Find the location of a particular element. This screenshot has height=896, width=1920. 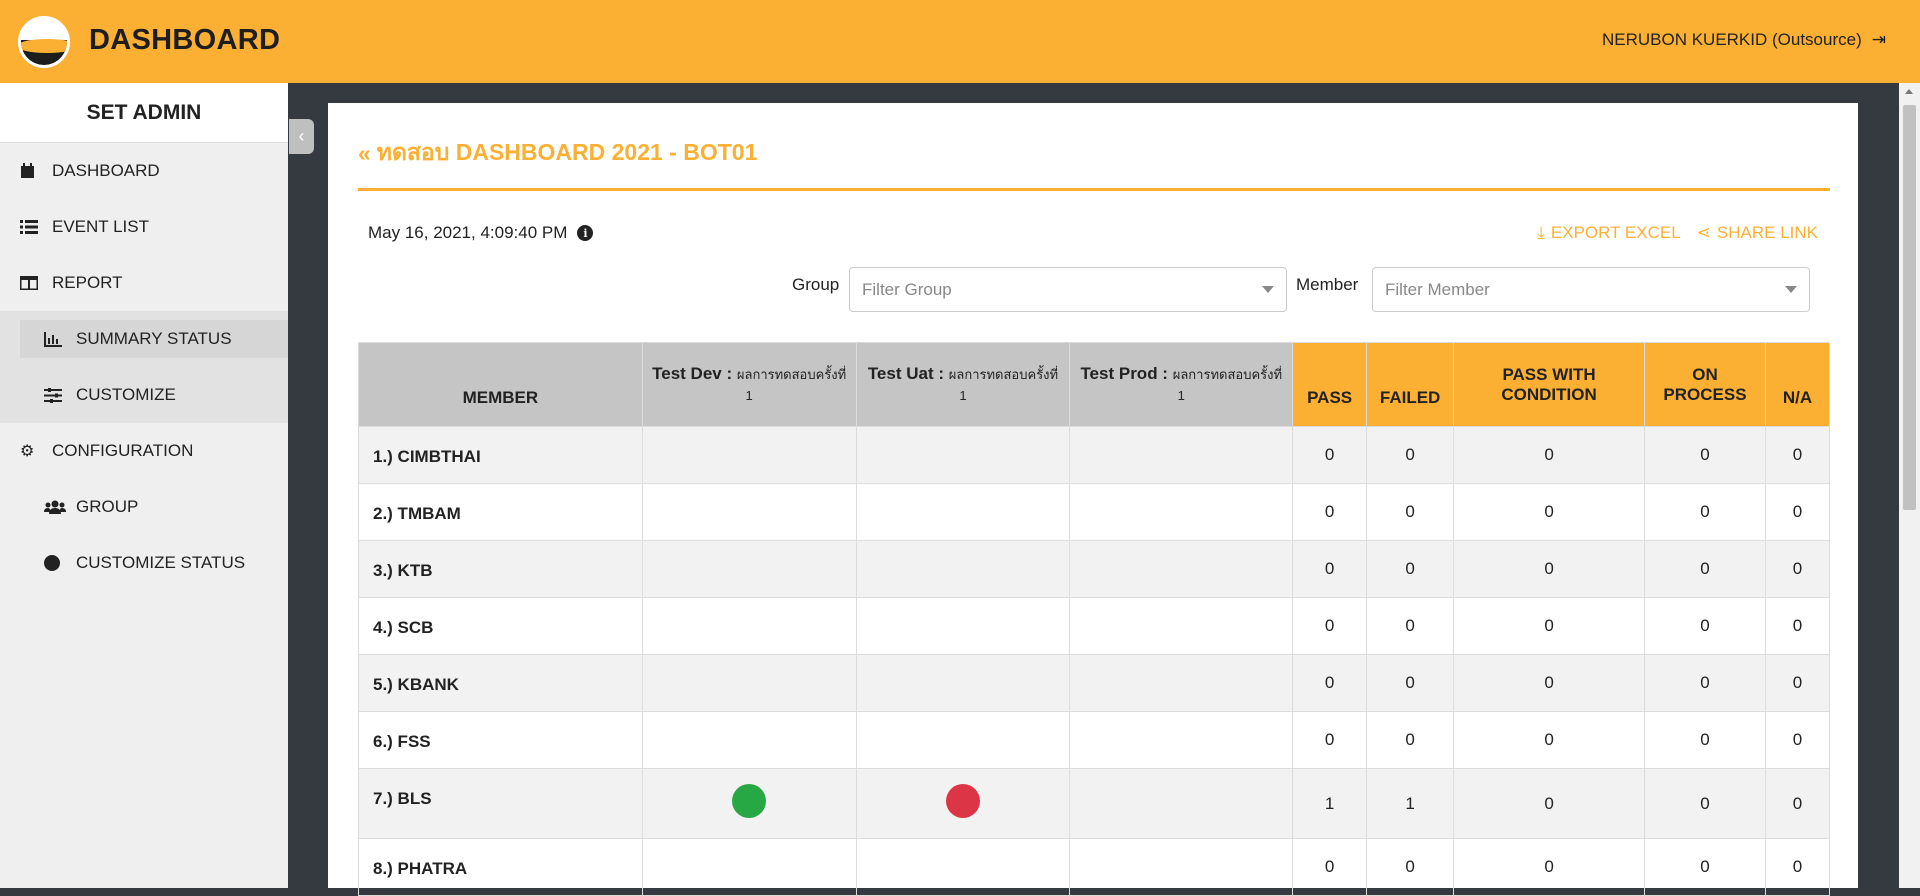

member-name: 4.) SCB is located at coordinates (500, 626).